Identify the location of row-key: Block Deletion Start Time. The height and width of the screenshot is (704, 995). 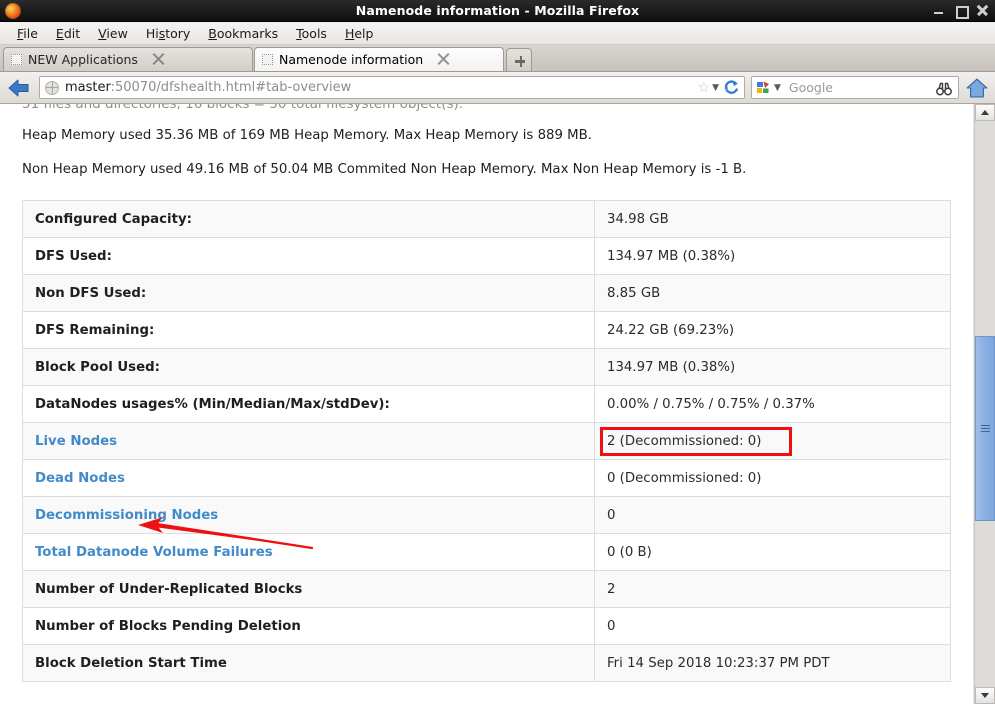
(308, 663).